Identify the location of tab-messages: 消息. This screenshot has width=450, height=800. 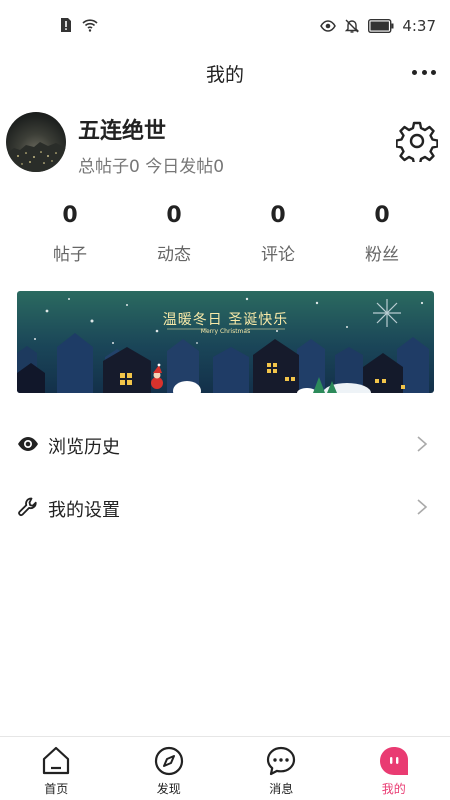
(281, 768).